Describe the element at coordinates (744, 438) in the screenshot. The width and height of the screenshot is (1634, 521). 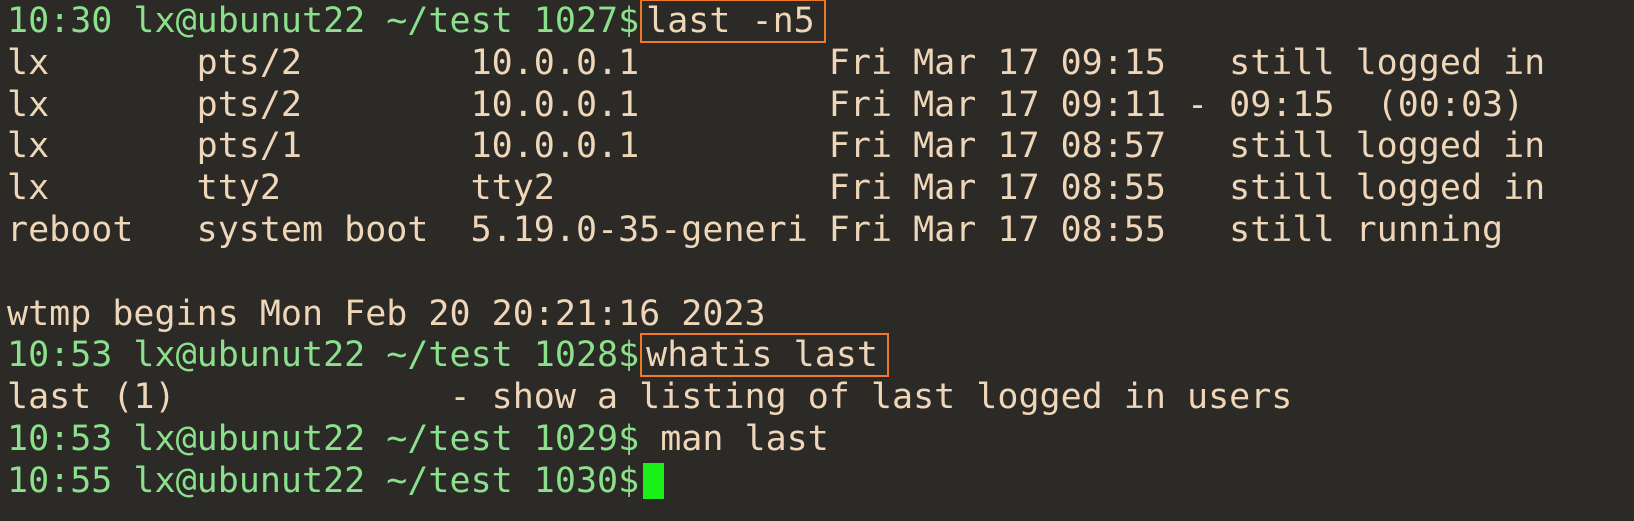
I see `man-command: man last` at that location.